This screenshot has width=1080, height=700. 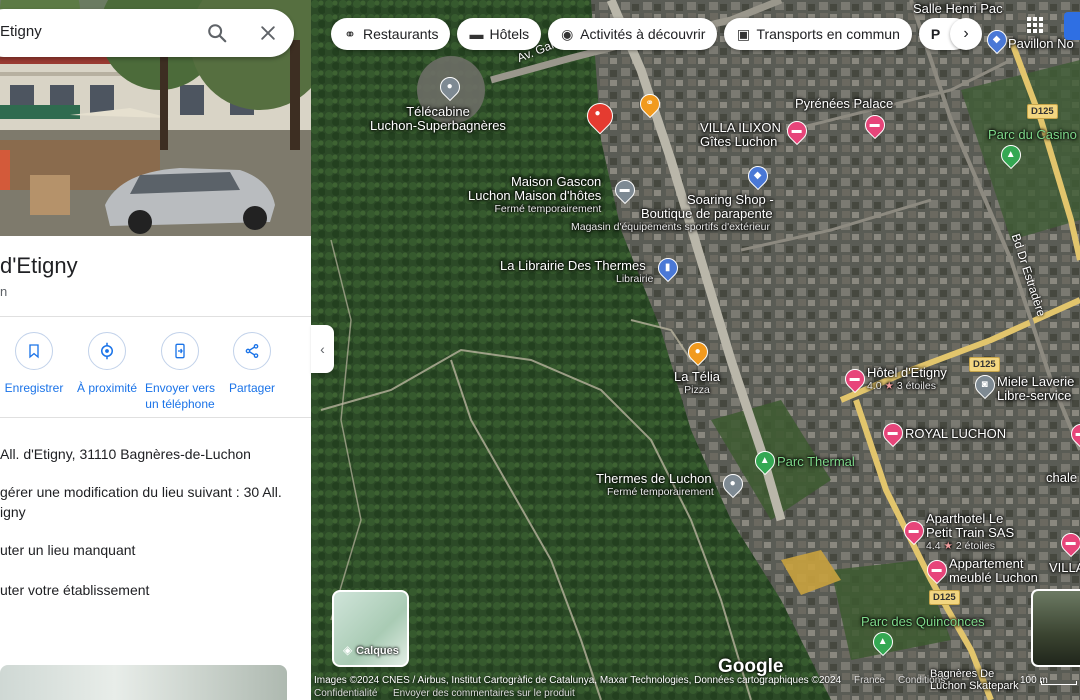 I want to click on poi-miele-laverie: Miele Laverie Libre-service, so click(x=1035, y=389).